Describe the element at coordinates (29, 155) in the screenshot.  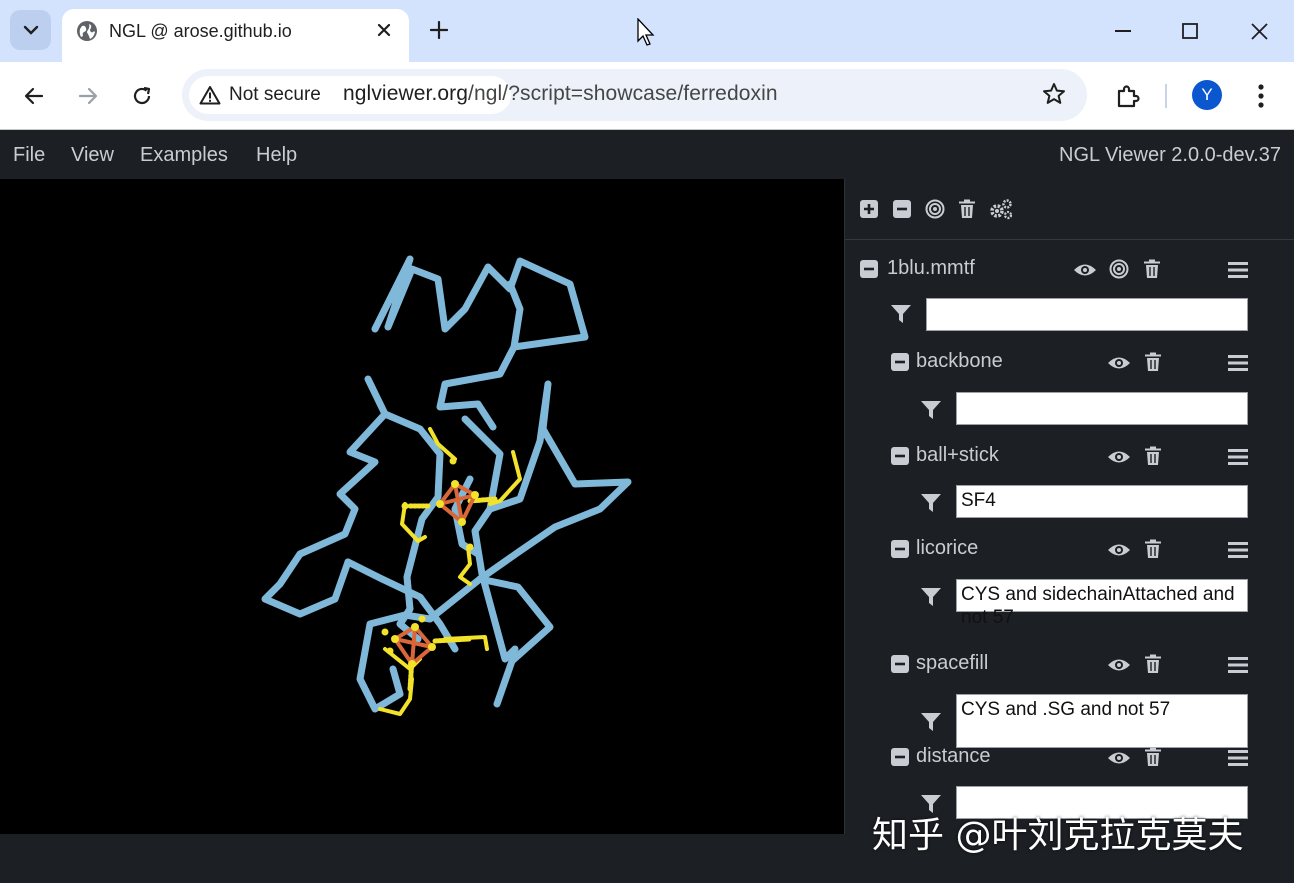
I see `menu-file: File` at that location.